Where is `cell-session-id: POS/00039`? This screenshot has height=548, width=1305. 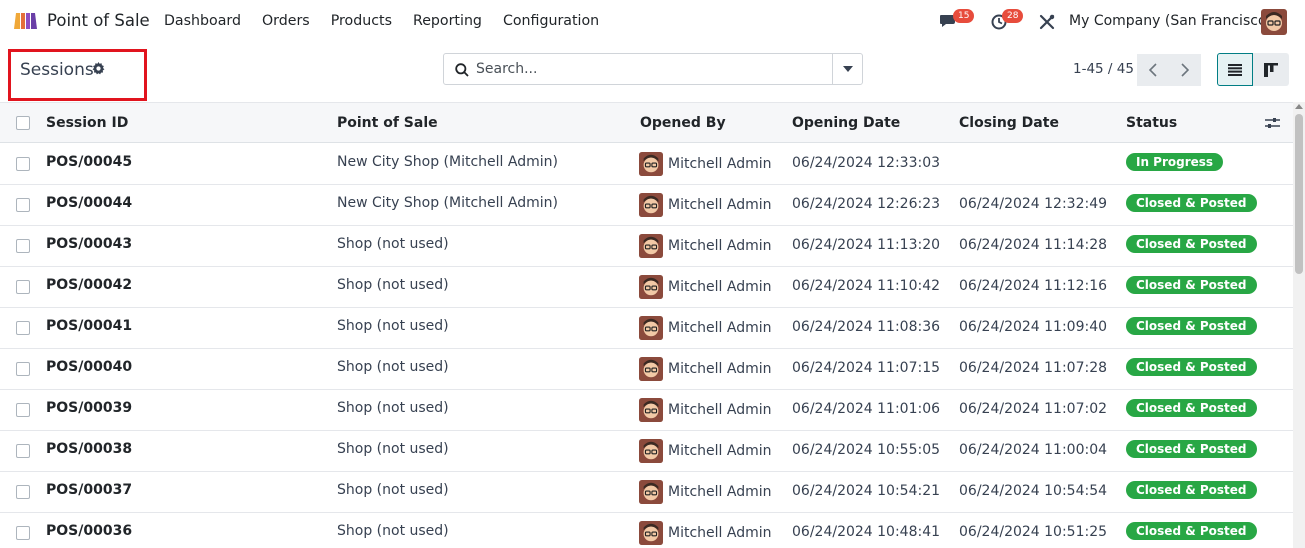
cell-session-id: POS/00039 is located at coordinates (89, 408).